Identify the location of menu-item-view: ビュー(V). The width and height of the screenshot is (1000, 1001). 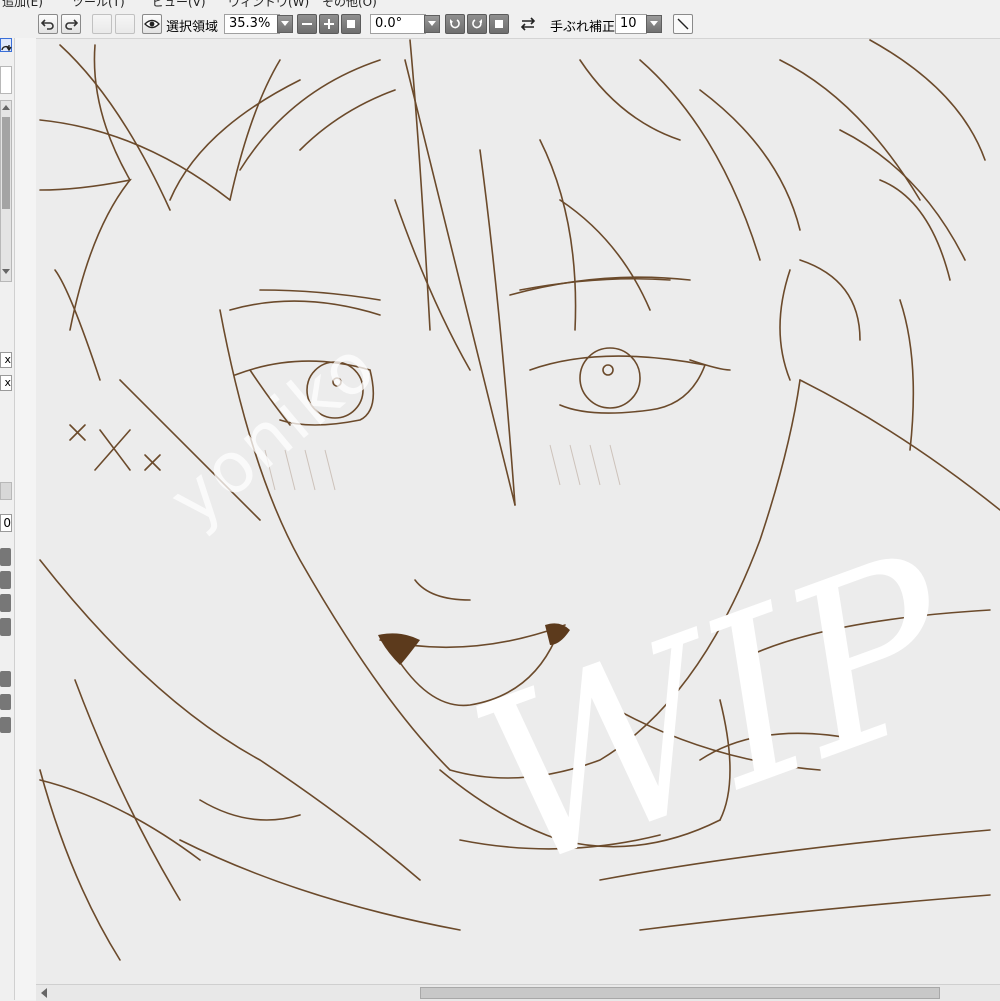
(179, 5).